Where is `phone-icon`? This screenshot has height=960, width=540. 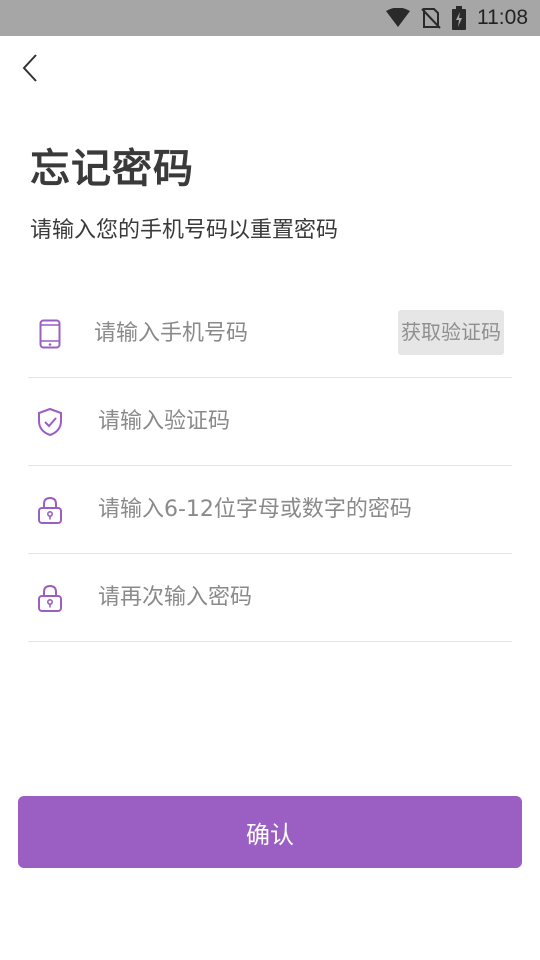
phone-icon is located at coordinates (50, 334).